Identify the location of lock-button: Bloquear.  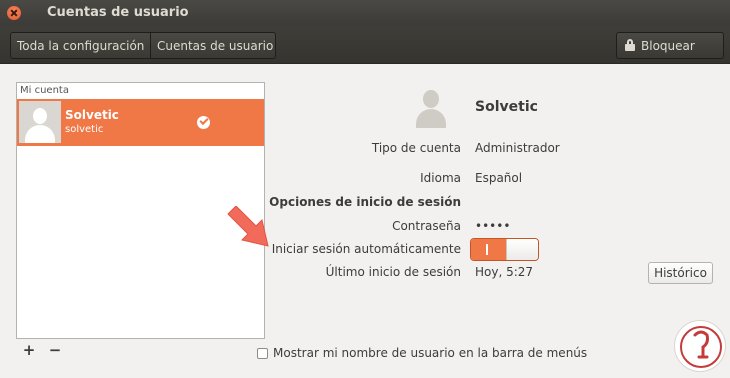
(670, 45).